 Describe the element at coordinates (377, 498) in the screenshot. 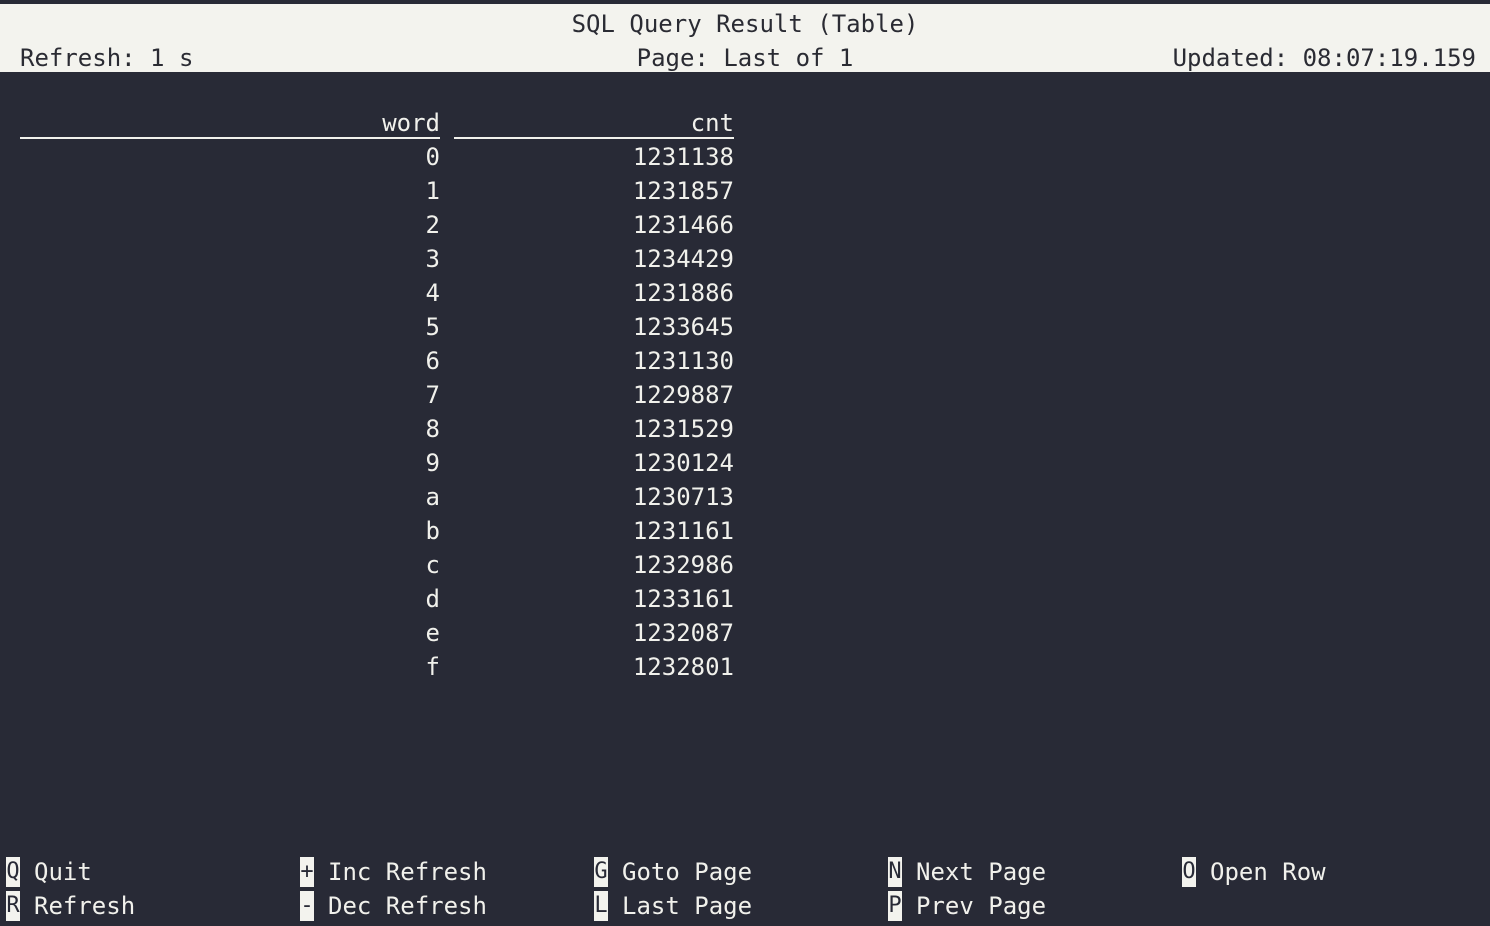

I see `table-row: a 1230713` at that location.